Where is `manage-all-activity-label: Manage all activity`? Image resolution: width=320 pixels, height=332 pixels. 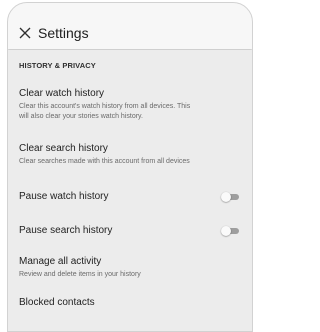
manage-all-activity-label: Manage all activity is located at coordinates (60, 261).